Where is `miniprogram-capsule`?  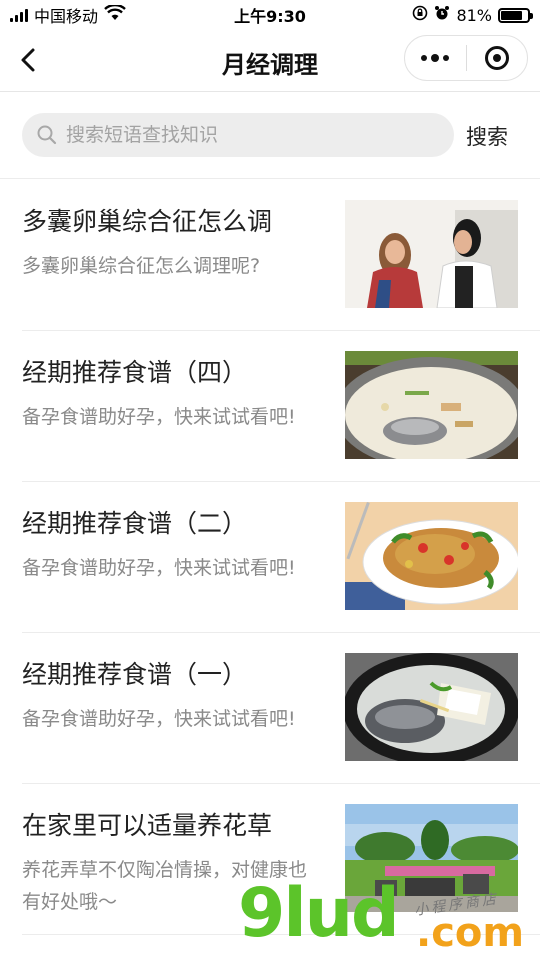 miniprogram-capsule is located at coordinates (466, 58).